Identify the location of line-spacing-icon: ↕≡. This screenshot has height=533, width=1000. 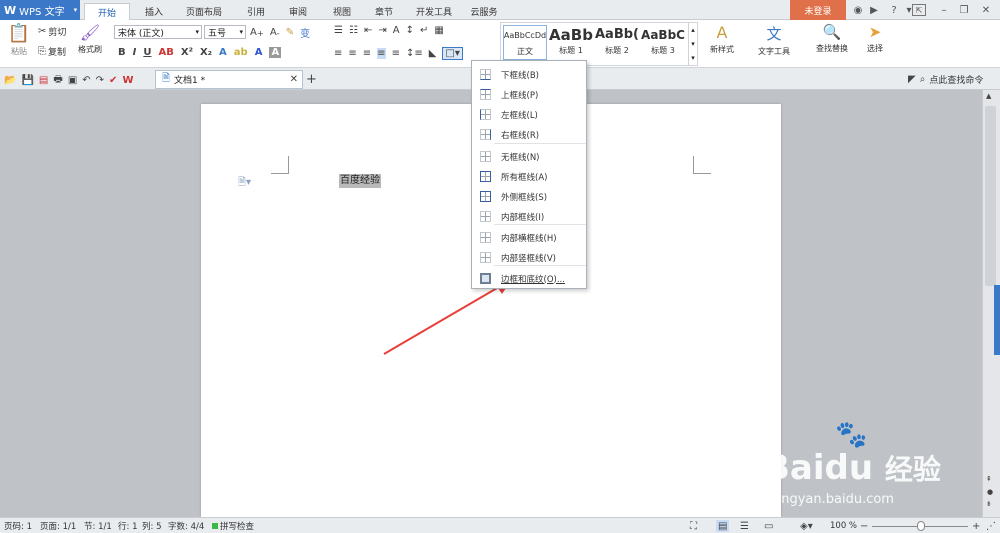
(414, 53).